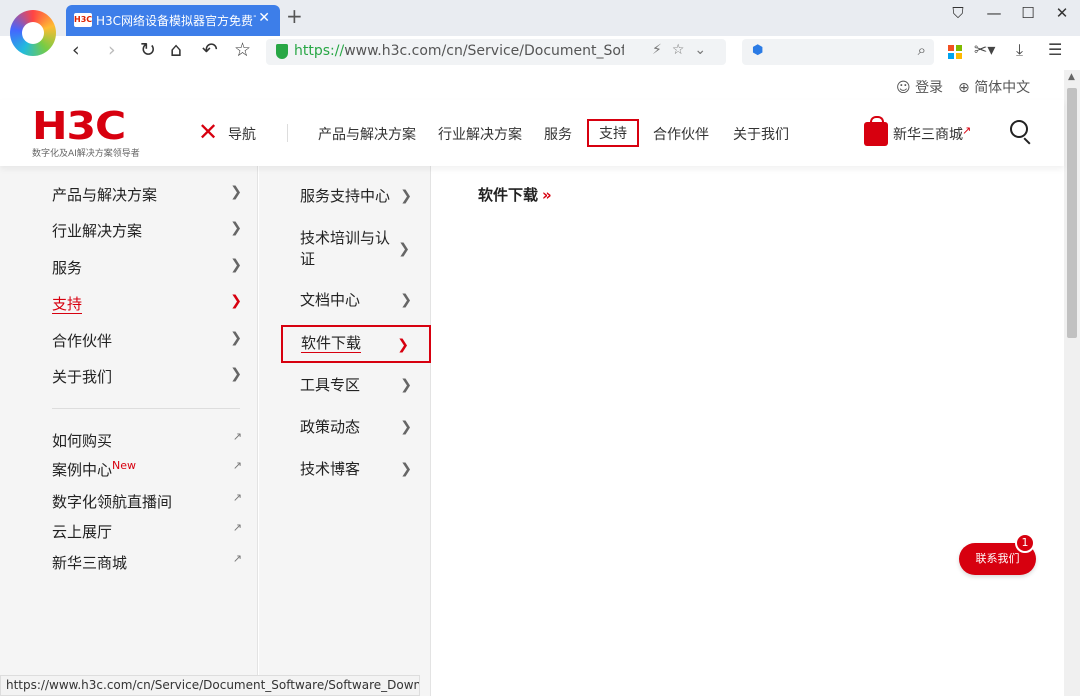 This screenshot has height=696, width=1080. I want to click on link-live-studio: 数字化领航直播间 ↗, so click(147, 501).